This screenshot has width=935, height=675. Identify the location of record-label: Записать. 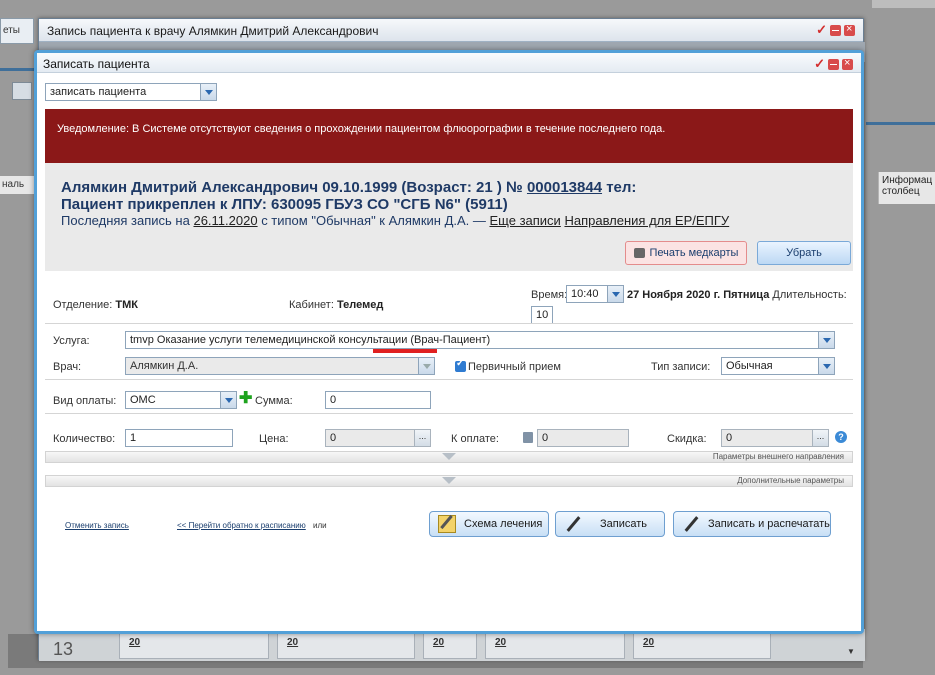
(624, 524).